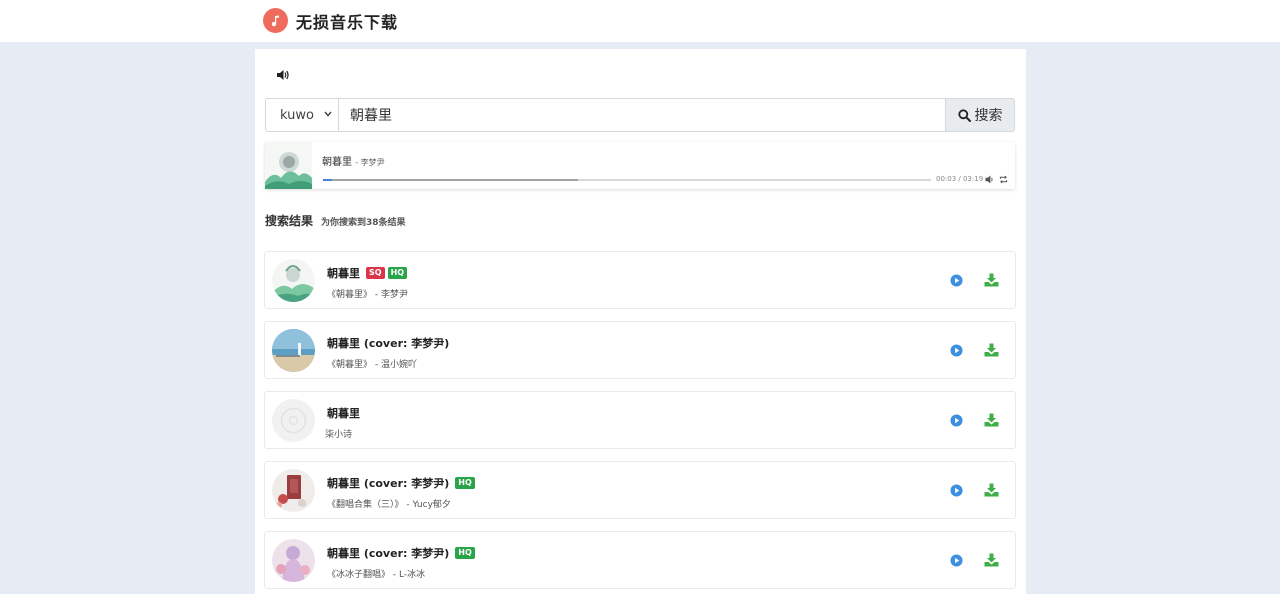 This screenshot has height=594, width=1280. I want to click on source-select: kuwo, so click(301, 115).